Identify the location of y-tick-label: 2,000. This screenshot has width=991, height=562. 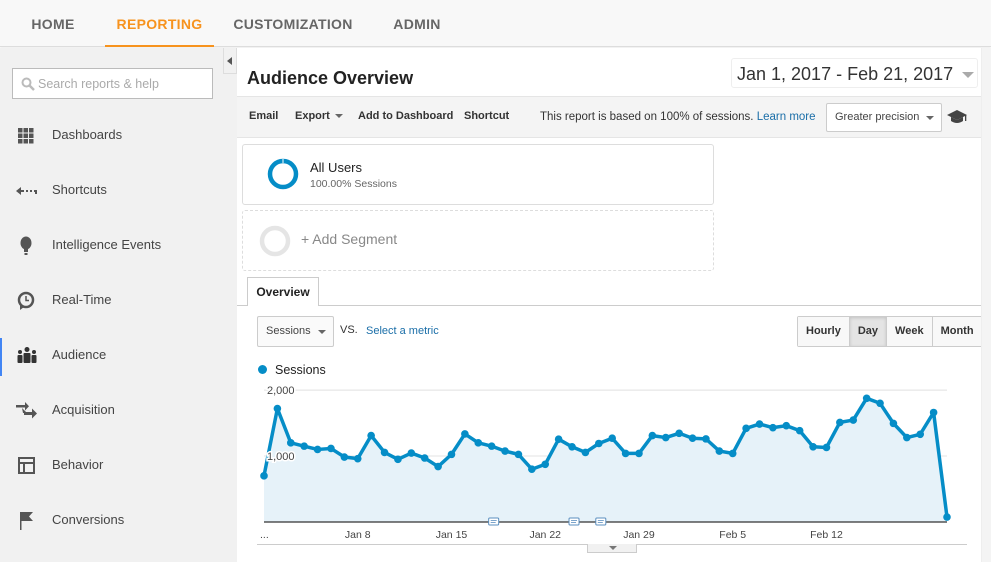
(281, 391).